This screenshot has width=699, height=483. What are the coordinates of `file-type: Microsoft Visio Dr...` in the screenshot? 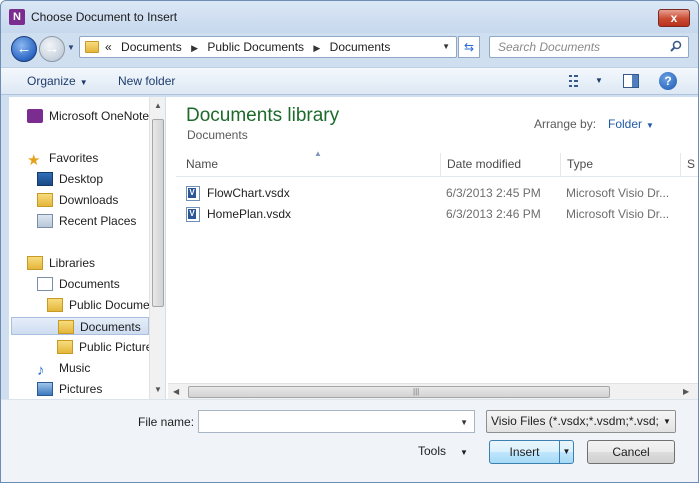 It's located at (618, 214).